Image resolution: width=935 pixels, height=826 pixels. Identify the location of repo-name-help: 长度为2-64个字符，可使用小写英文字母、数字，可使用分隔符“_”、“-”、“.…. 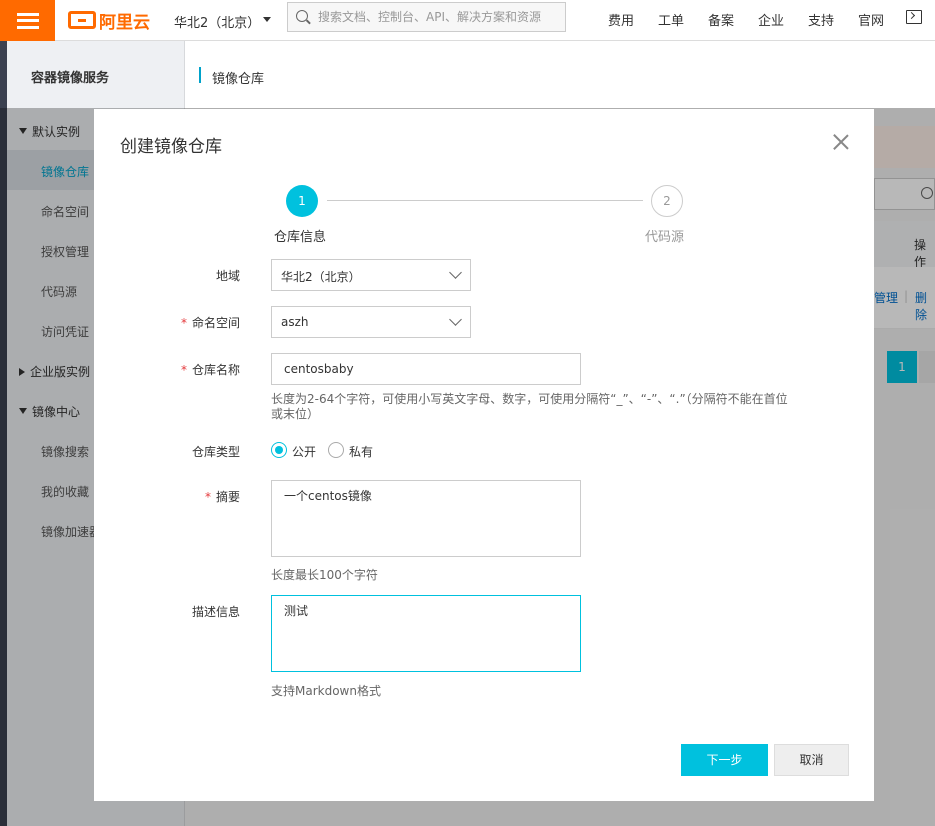
(529, 406).